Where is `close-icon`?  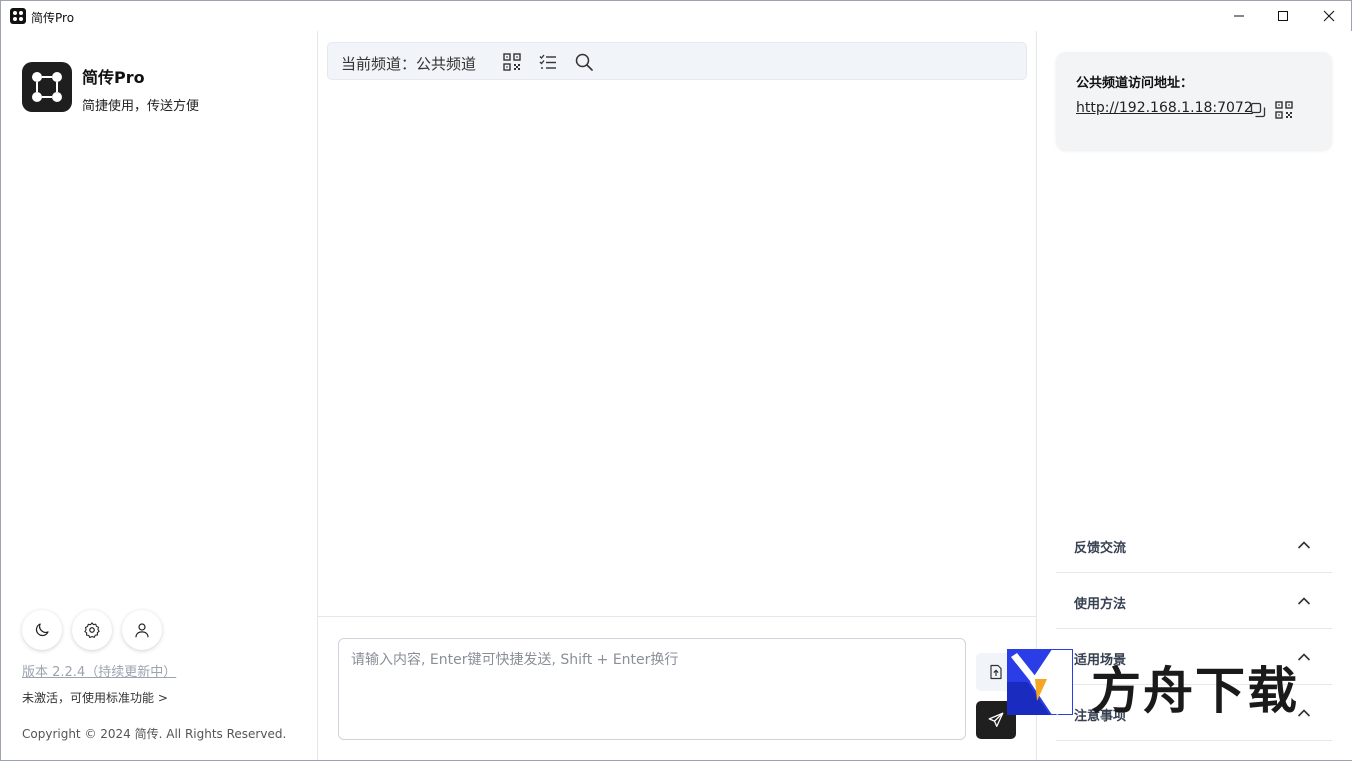
close-icon is located at coordinates (1329, 16).